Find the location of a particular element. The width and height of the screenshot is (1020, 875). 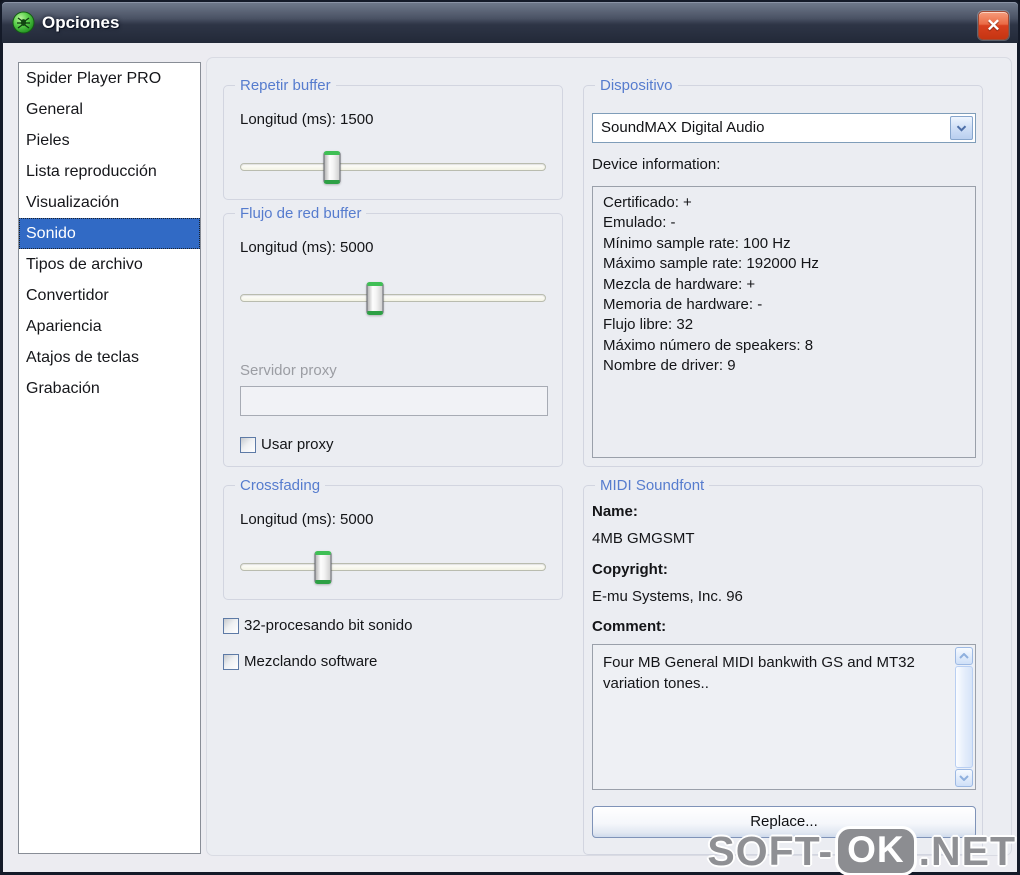

device-combobox: SoundMAX Digital Audio is located at coordinates (784, 128).